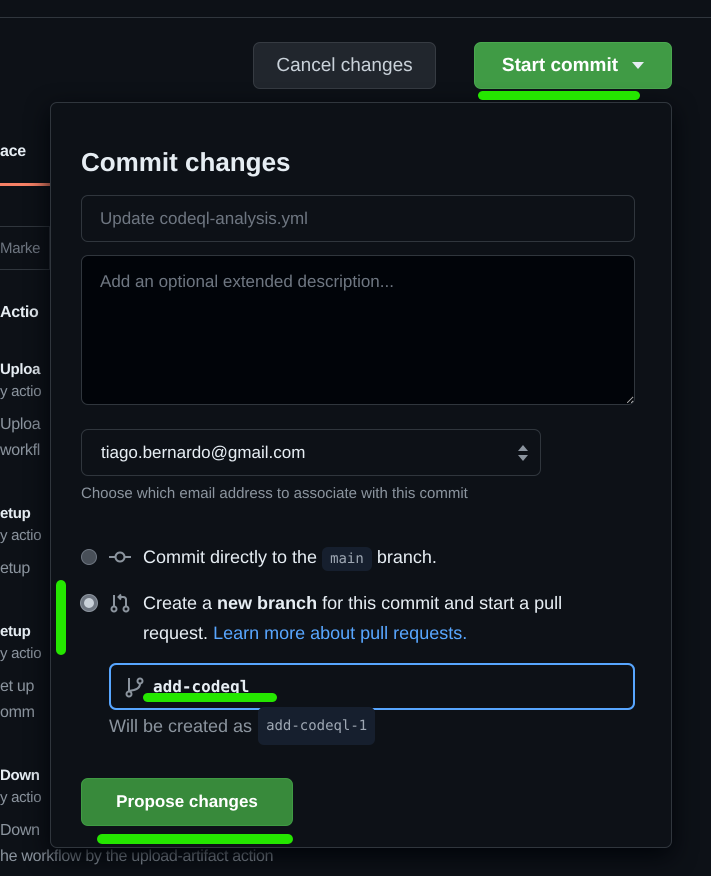  I want to click on action-description: omm, so click(17, 713).